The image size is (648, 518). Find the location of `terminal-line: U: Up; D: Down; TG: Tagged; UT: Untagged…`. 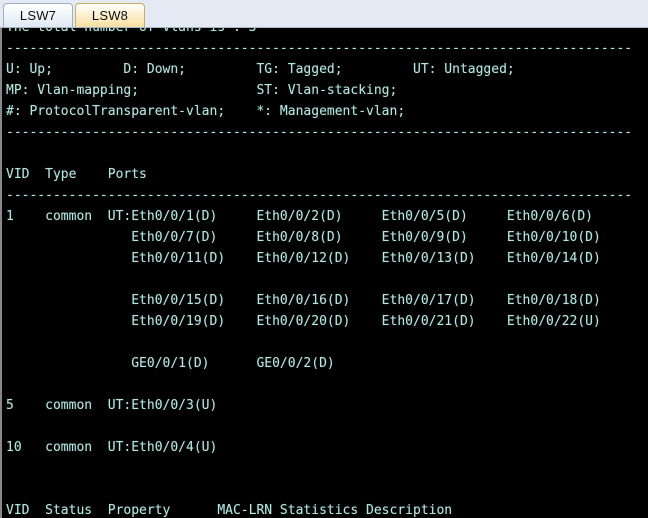

terminal-line: U: Up; D: Down; TG: Tagged; UT: Untagged… is located at coordinates (260, 69).